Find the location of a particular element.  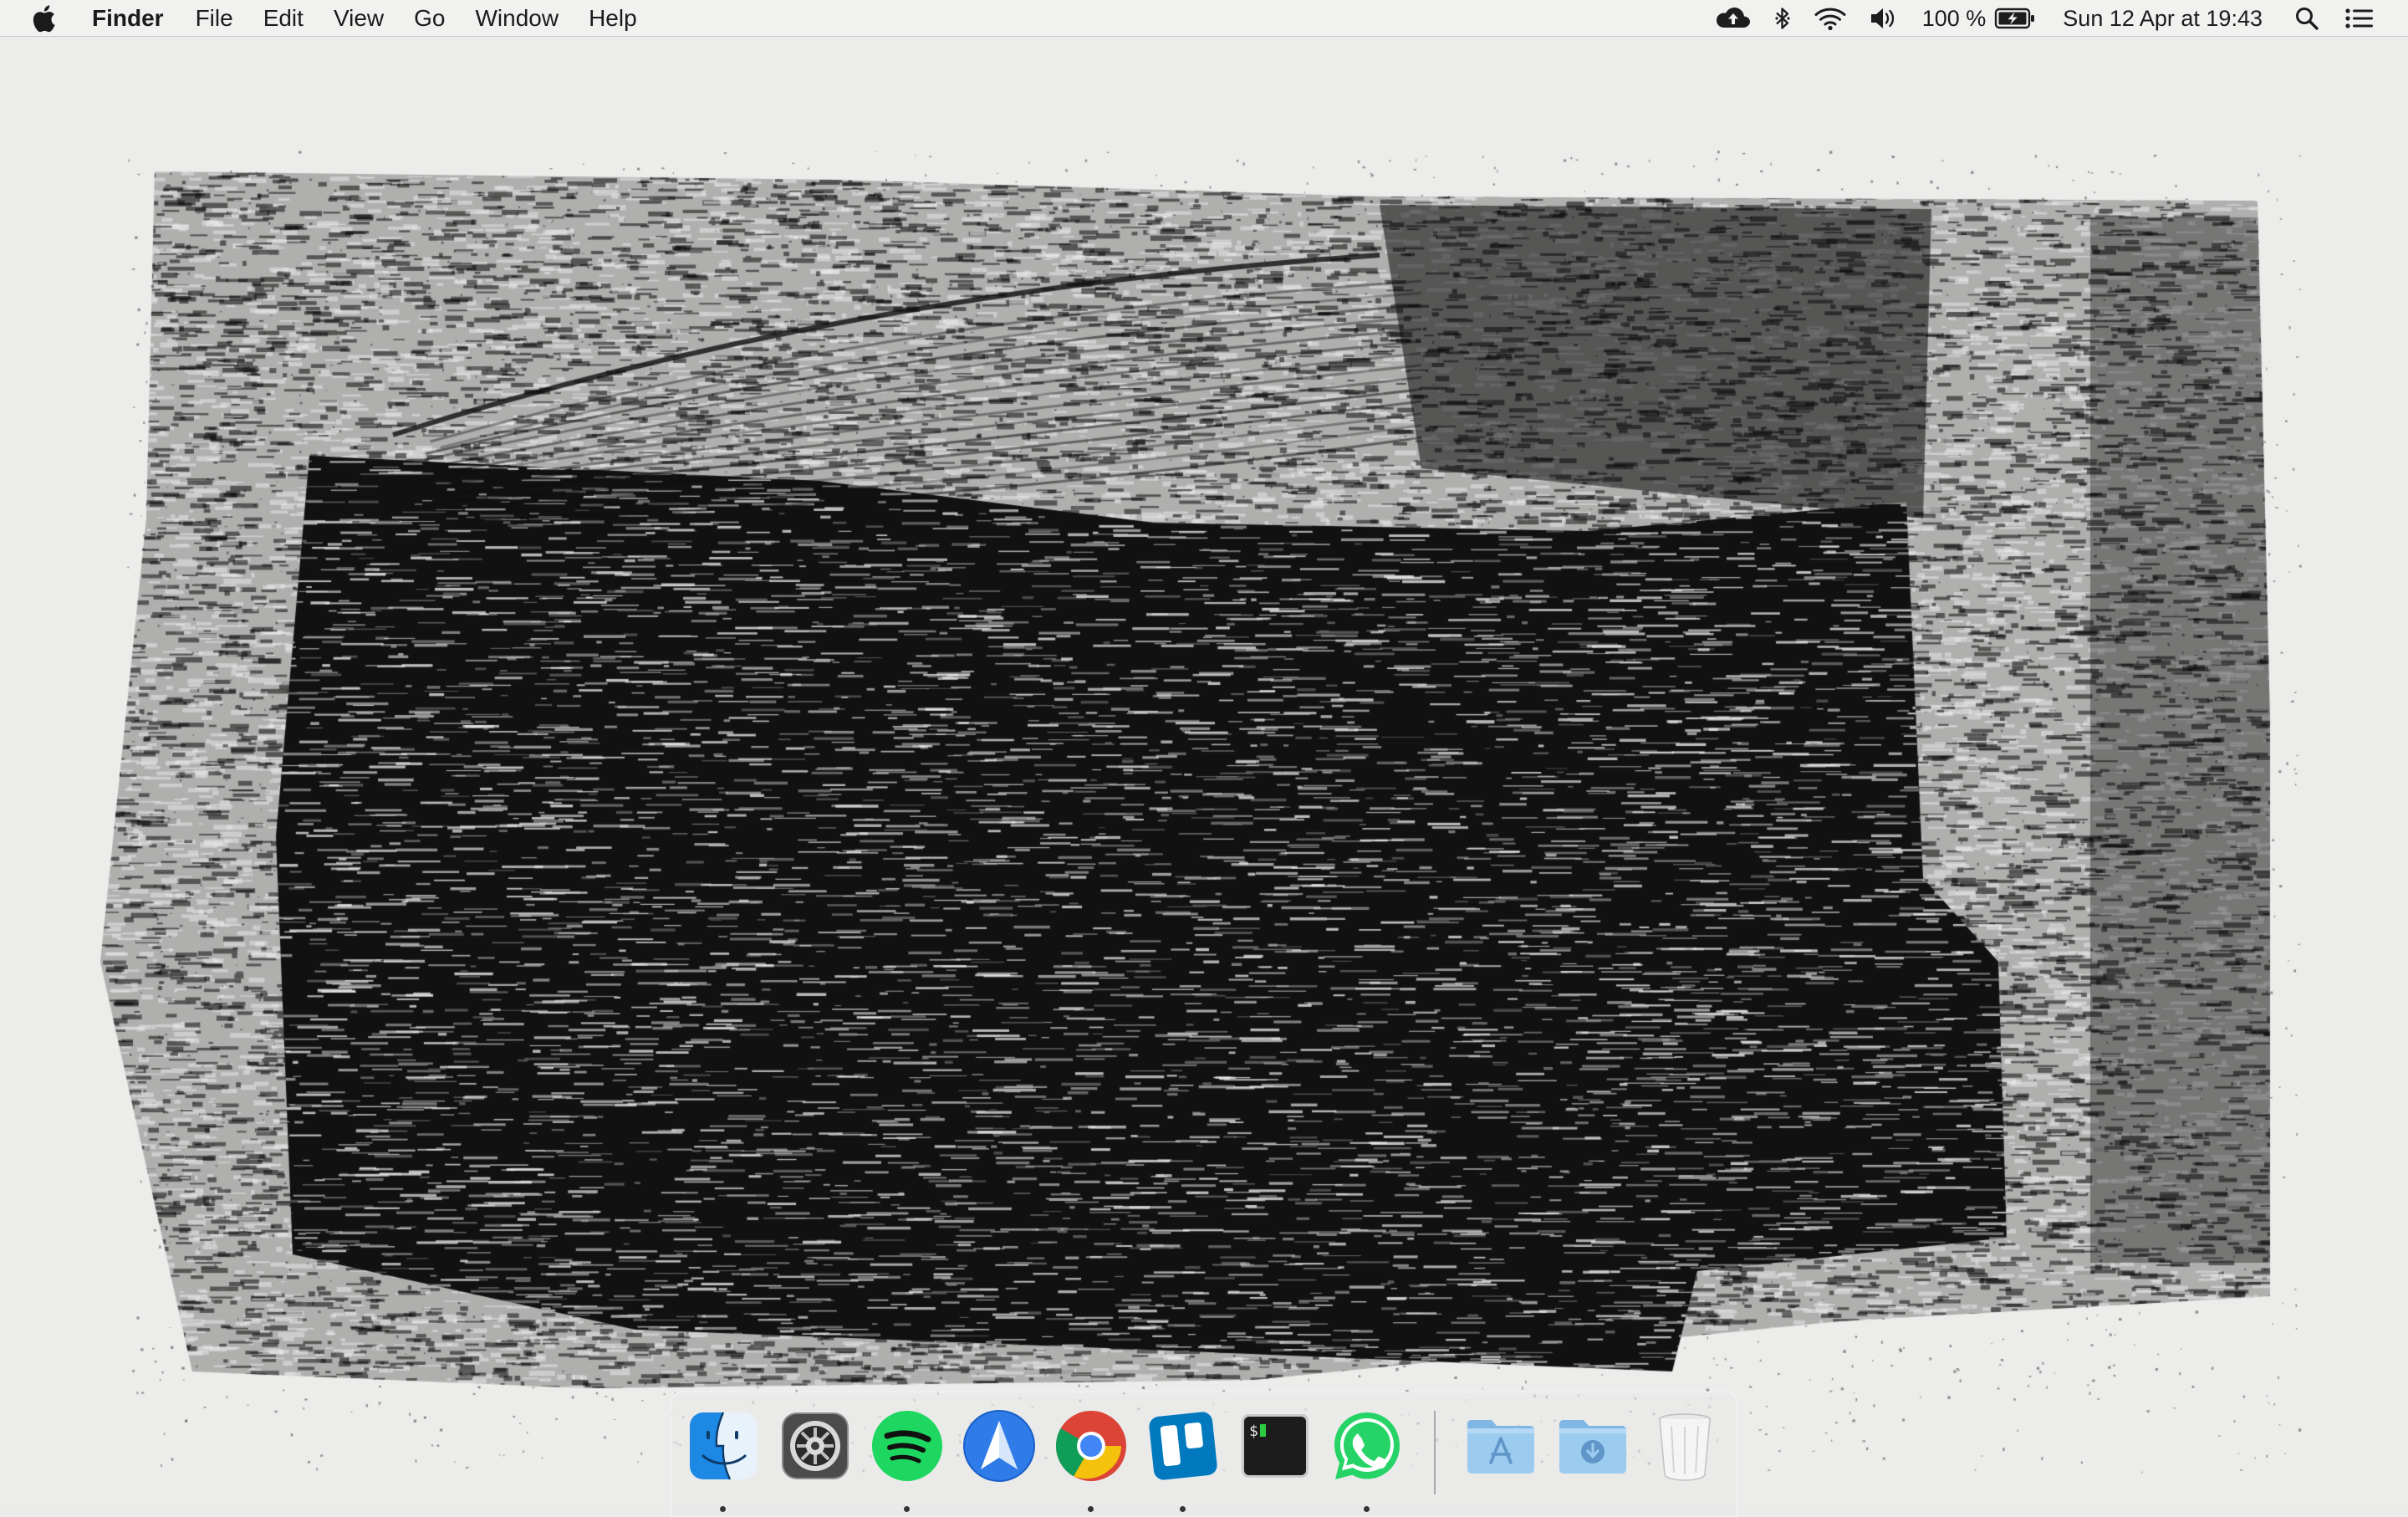

cloud-upload-icon is located at coordinates (1734, 18).